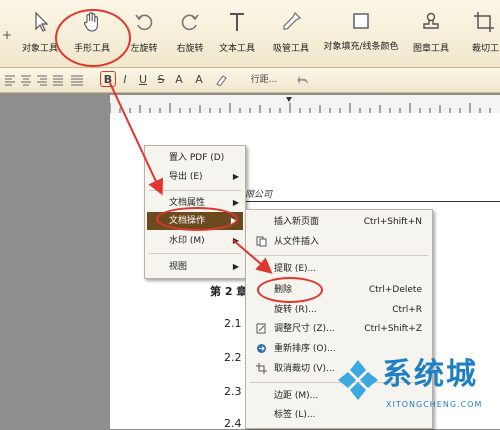 This screenshot has height=430, width=500. I want to click on fill-color-button: 对象填充/线条颜色, so click(361, 35).